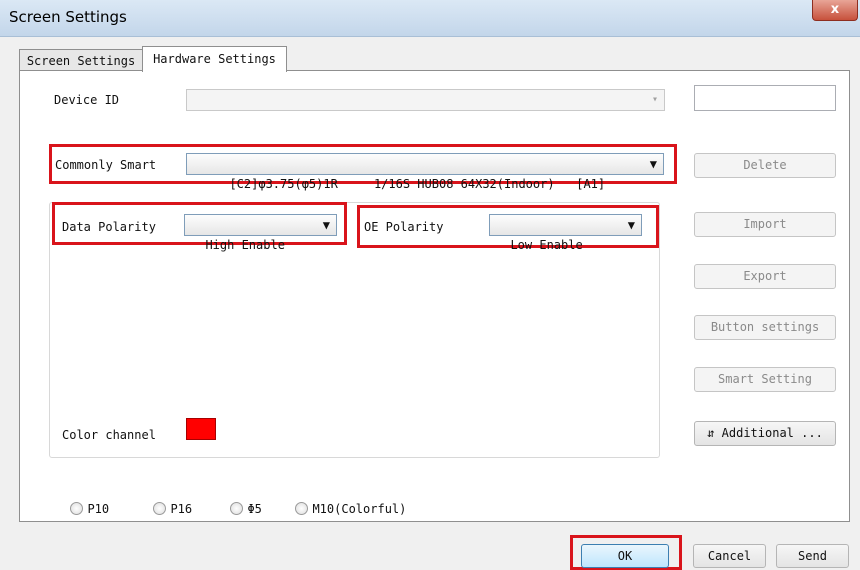 The width and height of the screenshot is (860, 570). Describe the element at coordinates (343, 500) in the screenshot. I see `radio-m10-colorful: M10(Colorful)` at that location.